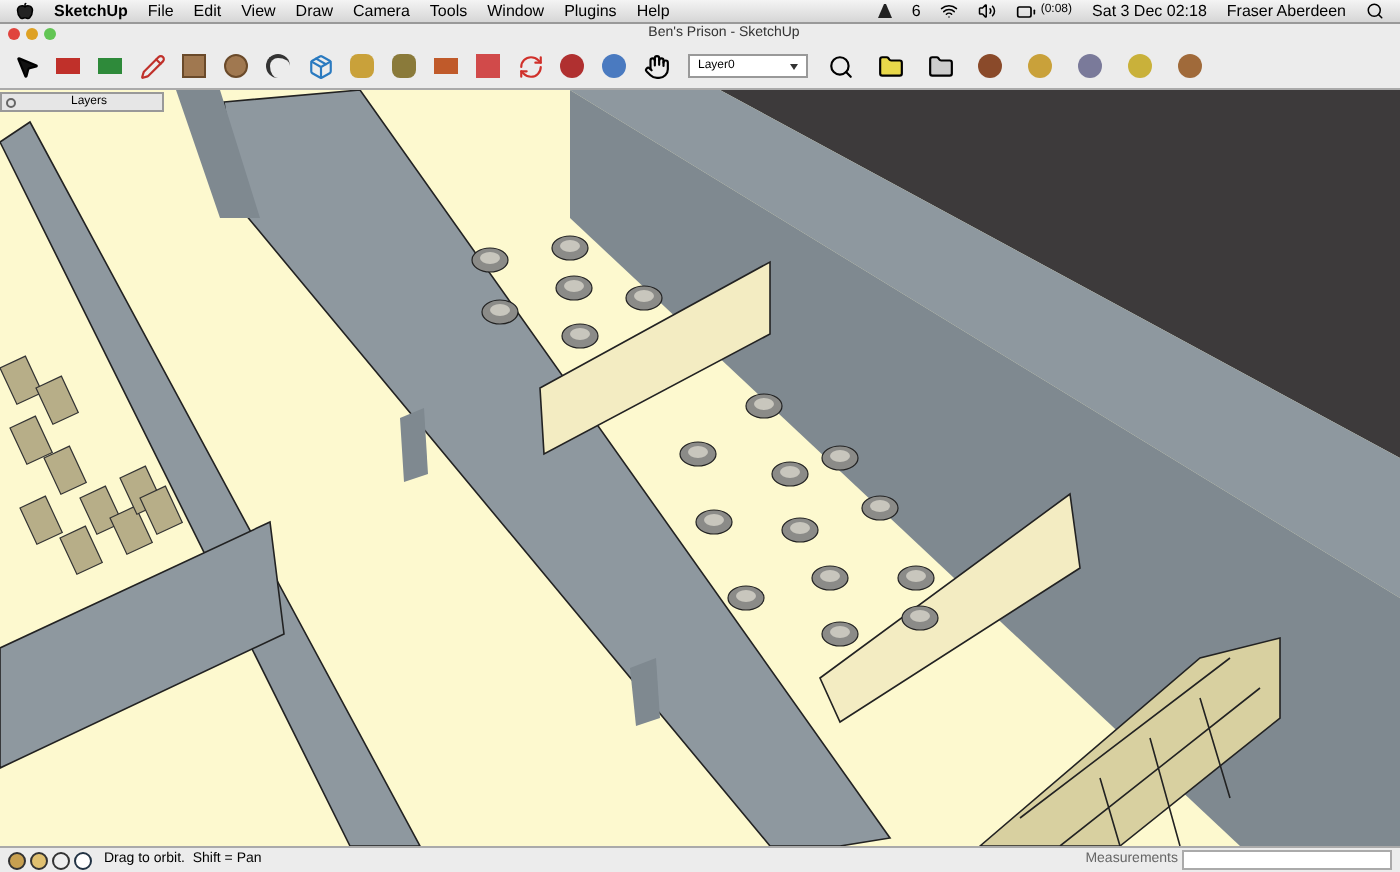 The image size is (1400, 872). What do you see at coordinates (516, 11) in the screenshot?
I see `menu-item: Window` at bounding box center [516, 11].